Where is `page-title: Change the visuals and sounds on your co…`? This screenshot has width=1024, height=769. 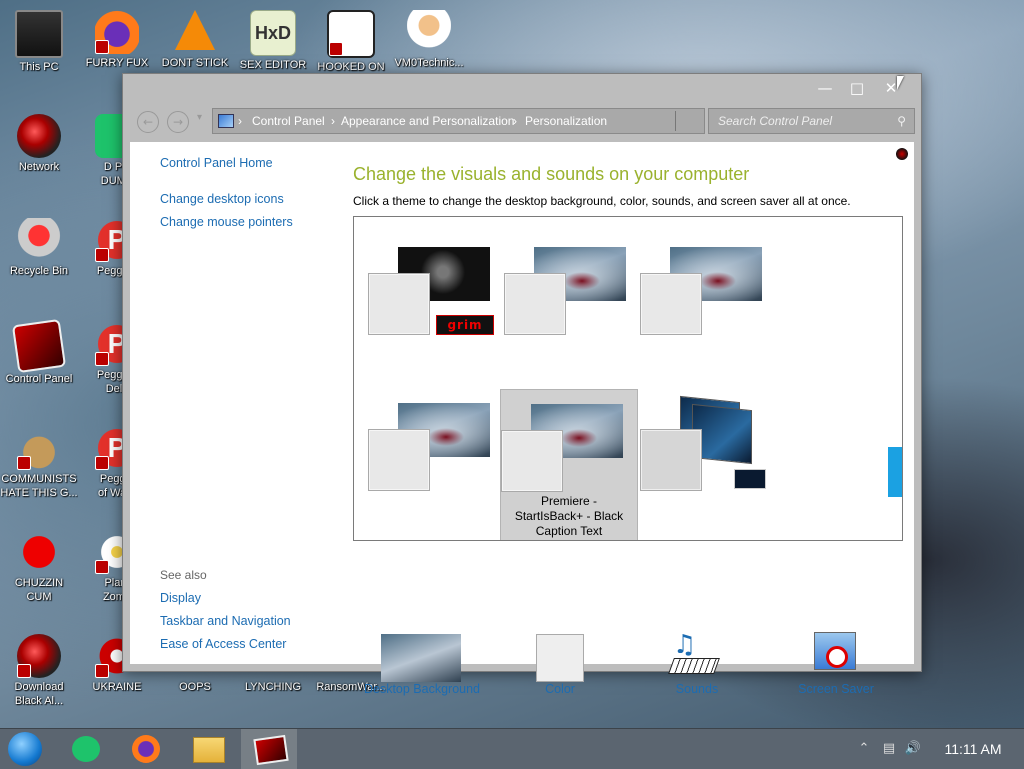 page-title: Change the visuals and sounds on your co… is located at coordinates (551, 174).